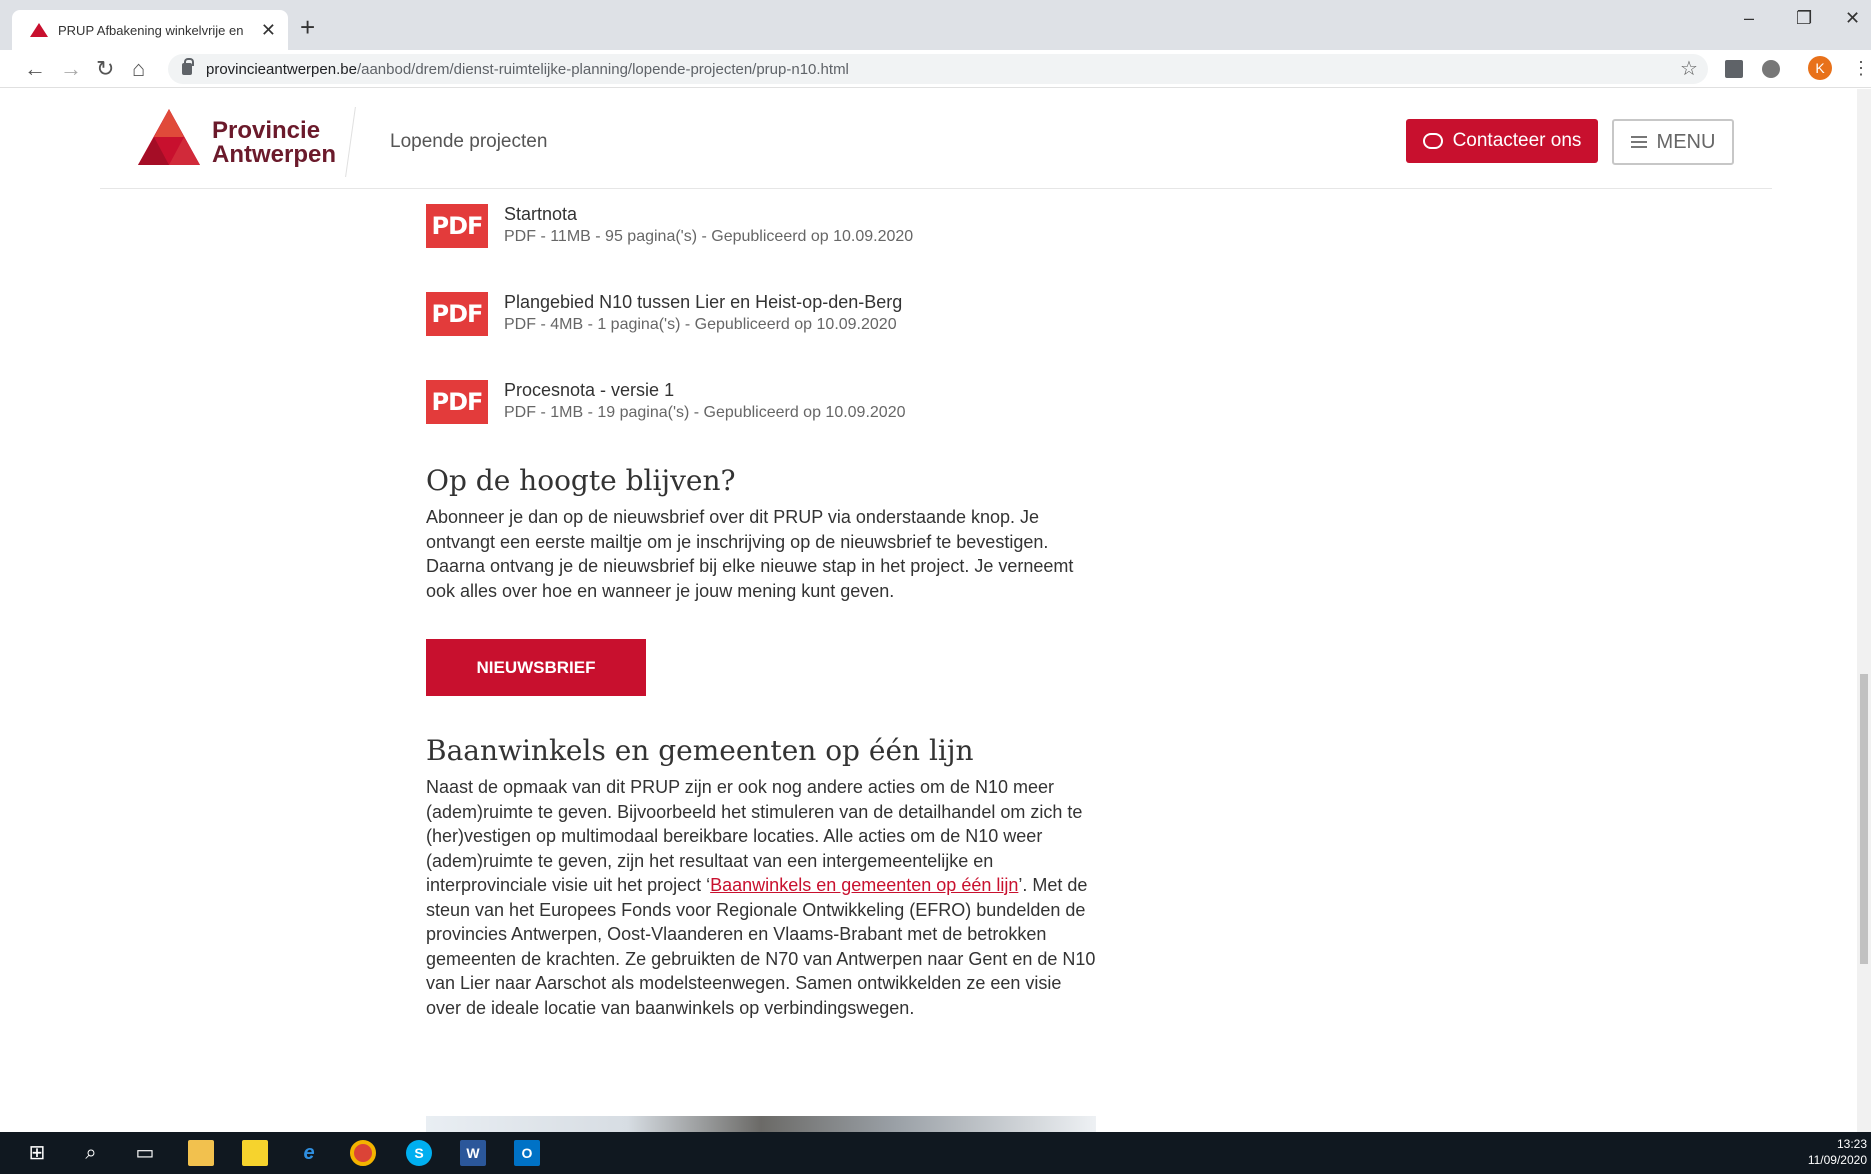 The image size is (1871, 1174). What do you see at coordinates (1686, 141) in the screenshot?
I see `menu-button-label: MENU` at bounding box center [1686, 141].